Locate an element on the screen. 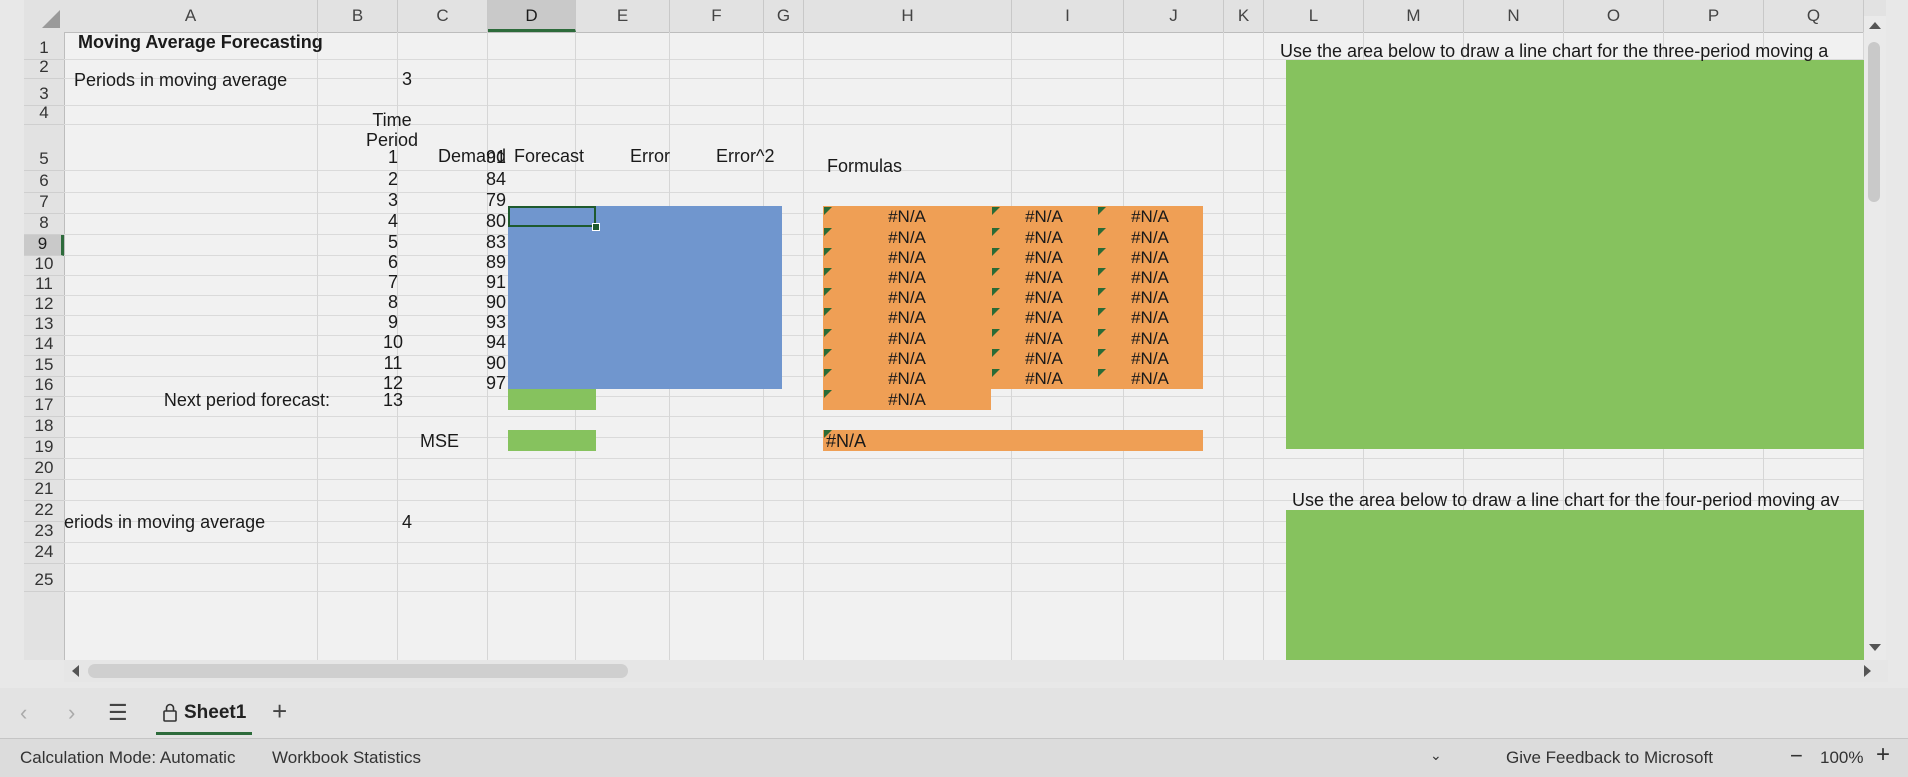 The image size is (1908, 777). next-forecast-label-cell: Next period forecast: is located at coordinates (202, 400).